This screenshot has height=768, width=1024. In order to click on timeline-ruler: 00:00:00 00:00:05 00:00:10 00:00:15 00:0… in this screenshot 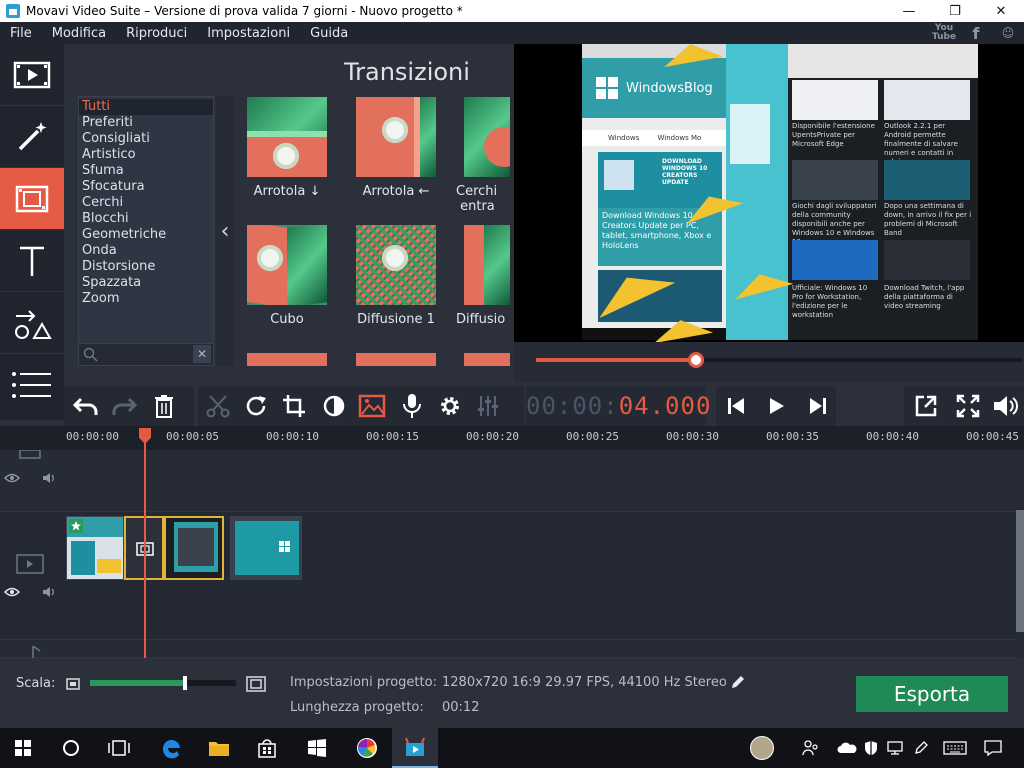, I will do `click(512, 438)`.